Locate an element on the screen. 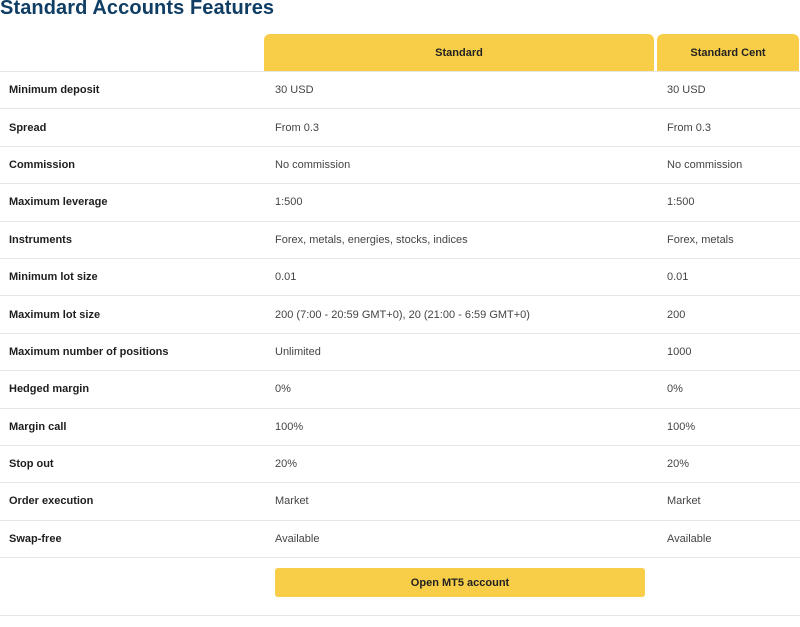 Image resolution: width=800 pixels, height=627 pixels. cent-value: From 0.3 is located at coordinates (689, 127).